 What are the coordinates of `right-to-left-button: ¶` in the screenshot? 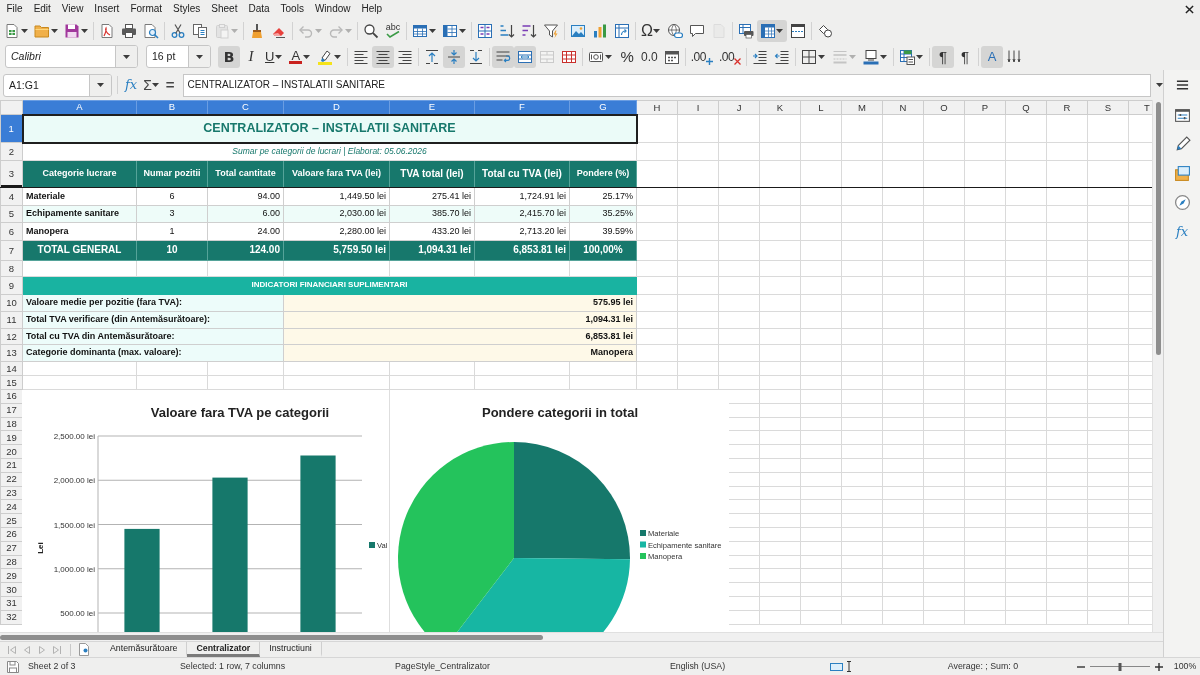 It's located at (965, 56).